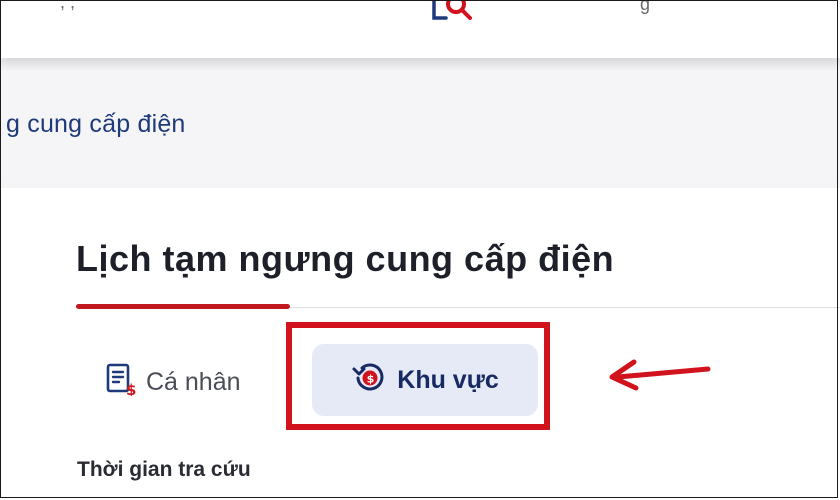 This screenshot has height=500, width=840. I want to click on top-bar: , , g, so click(420, 29).